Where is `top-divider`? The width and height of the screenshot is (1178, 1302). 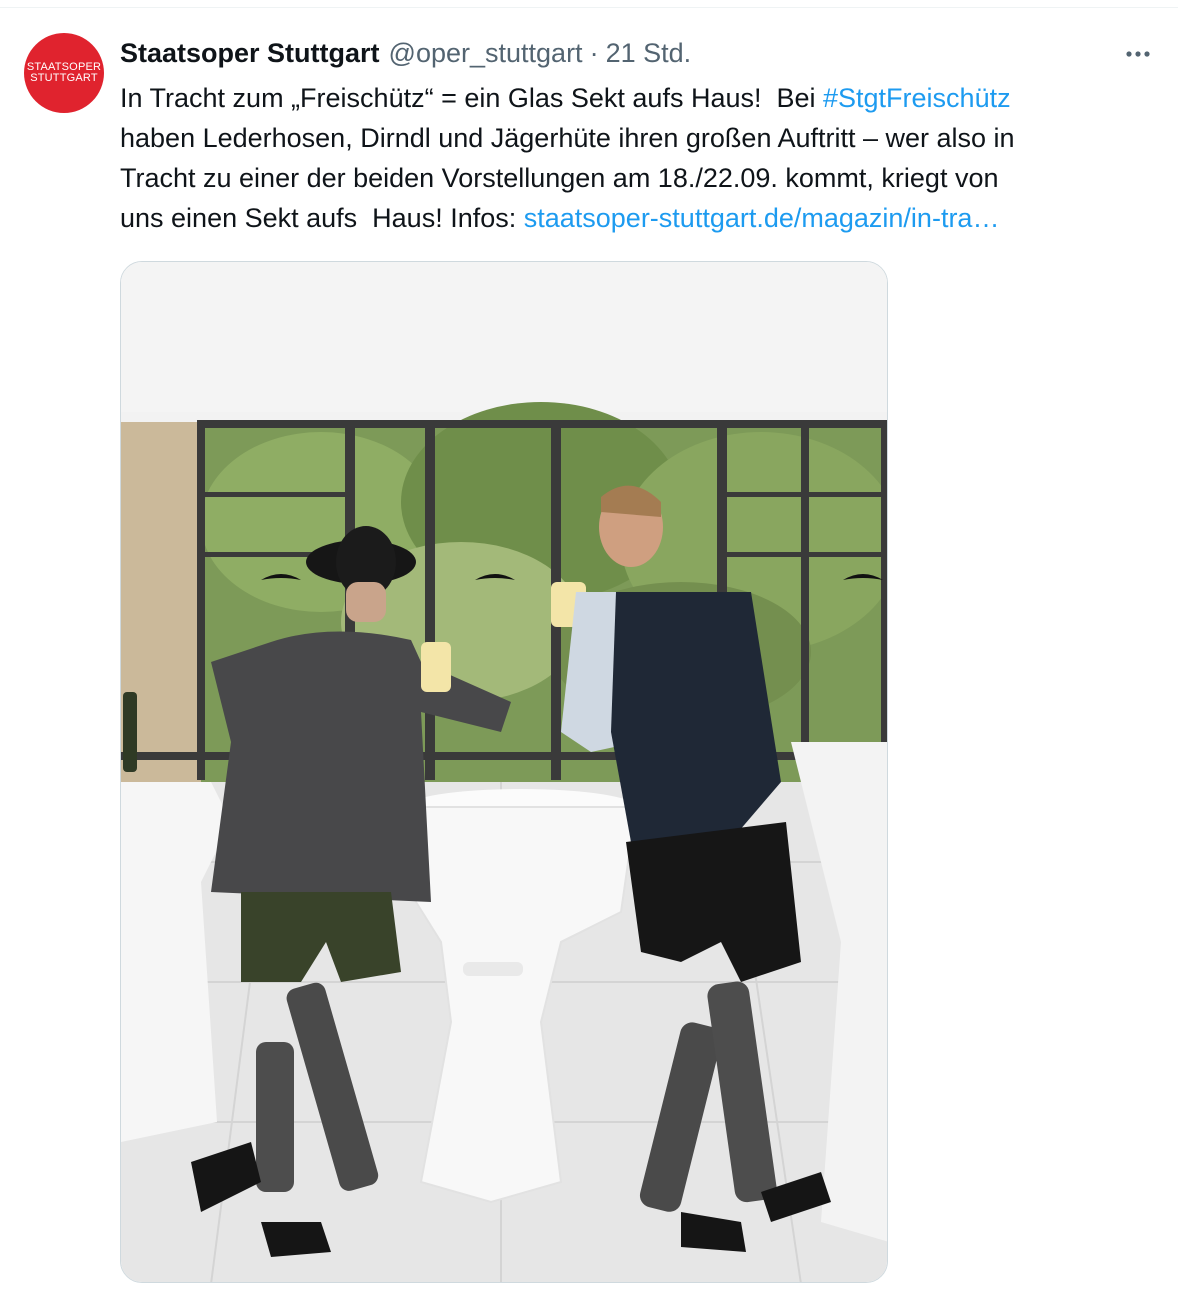
top-divider is located at coordinates (589, 7).